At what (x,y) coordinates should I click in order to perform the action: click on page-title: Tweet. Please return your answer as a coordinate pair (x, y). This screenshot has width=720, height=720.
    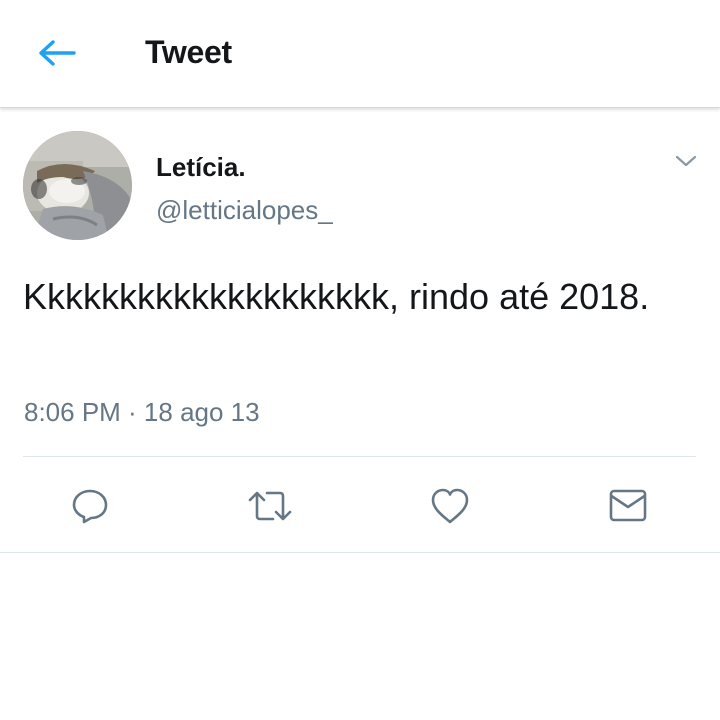
    Looking at the image, I should click on (188, 52).